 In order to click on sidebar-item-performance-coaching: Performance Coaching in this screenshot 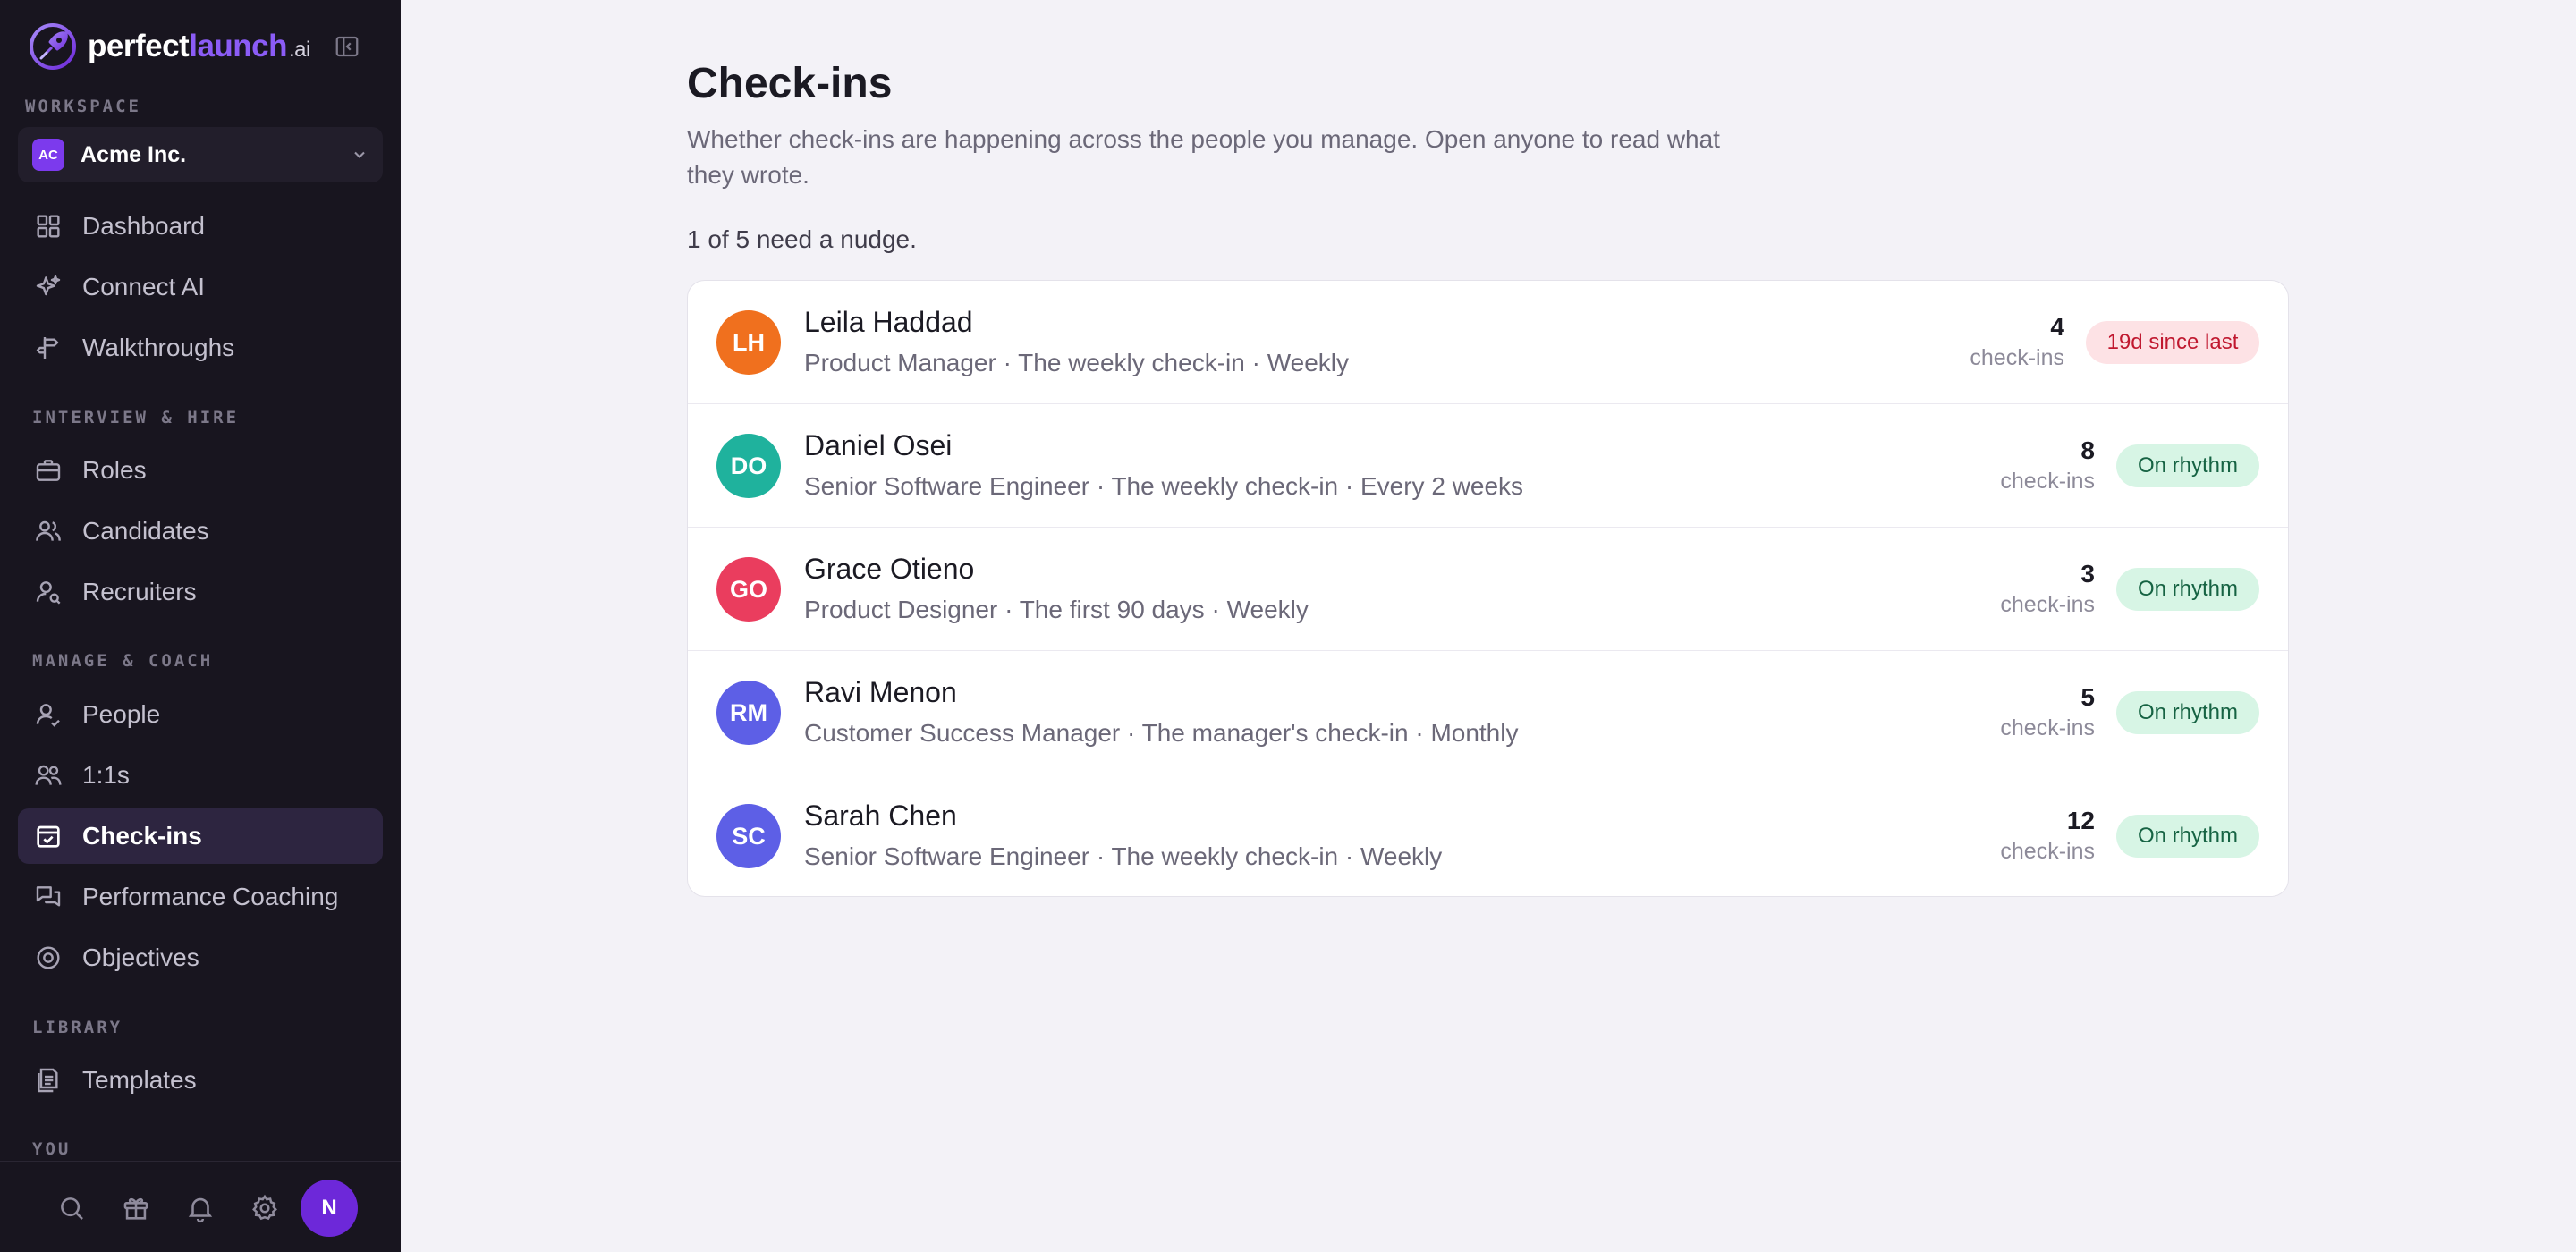, I will do `click(200, 897)`.